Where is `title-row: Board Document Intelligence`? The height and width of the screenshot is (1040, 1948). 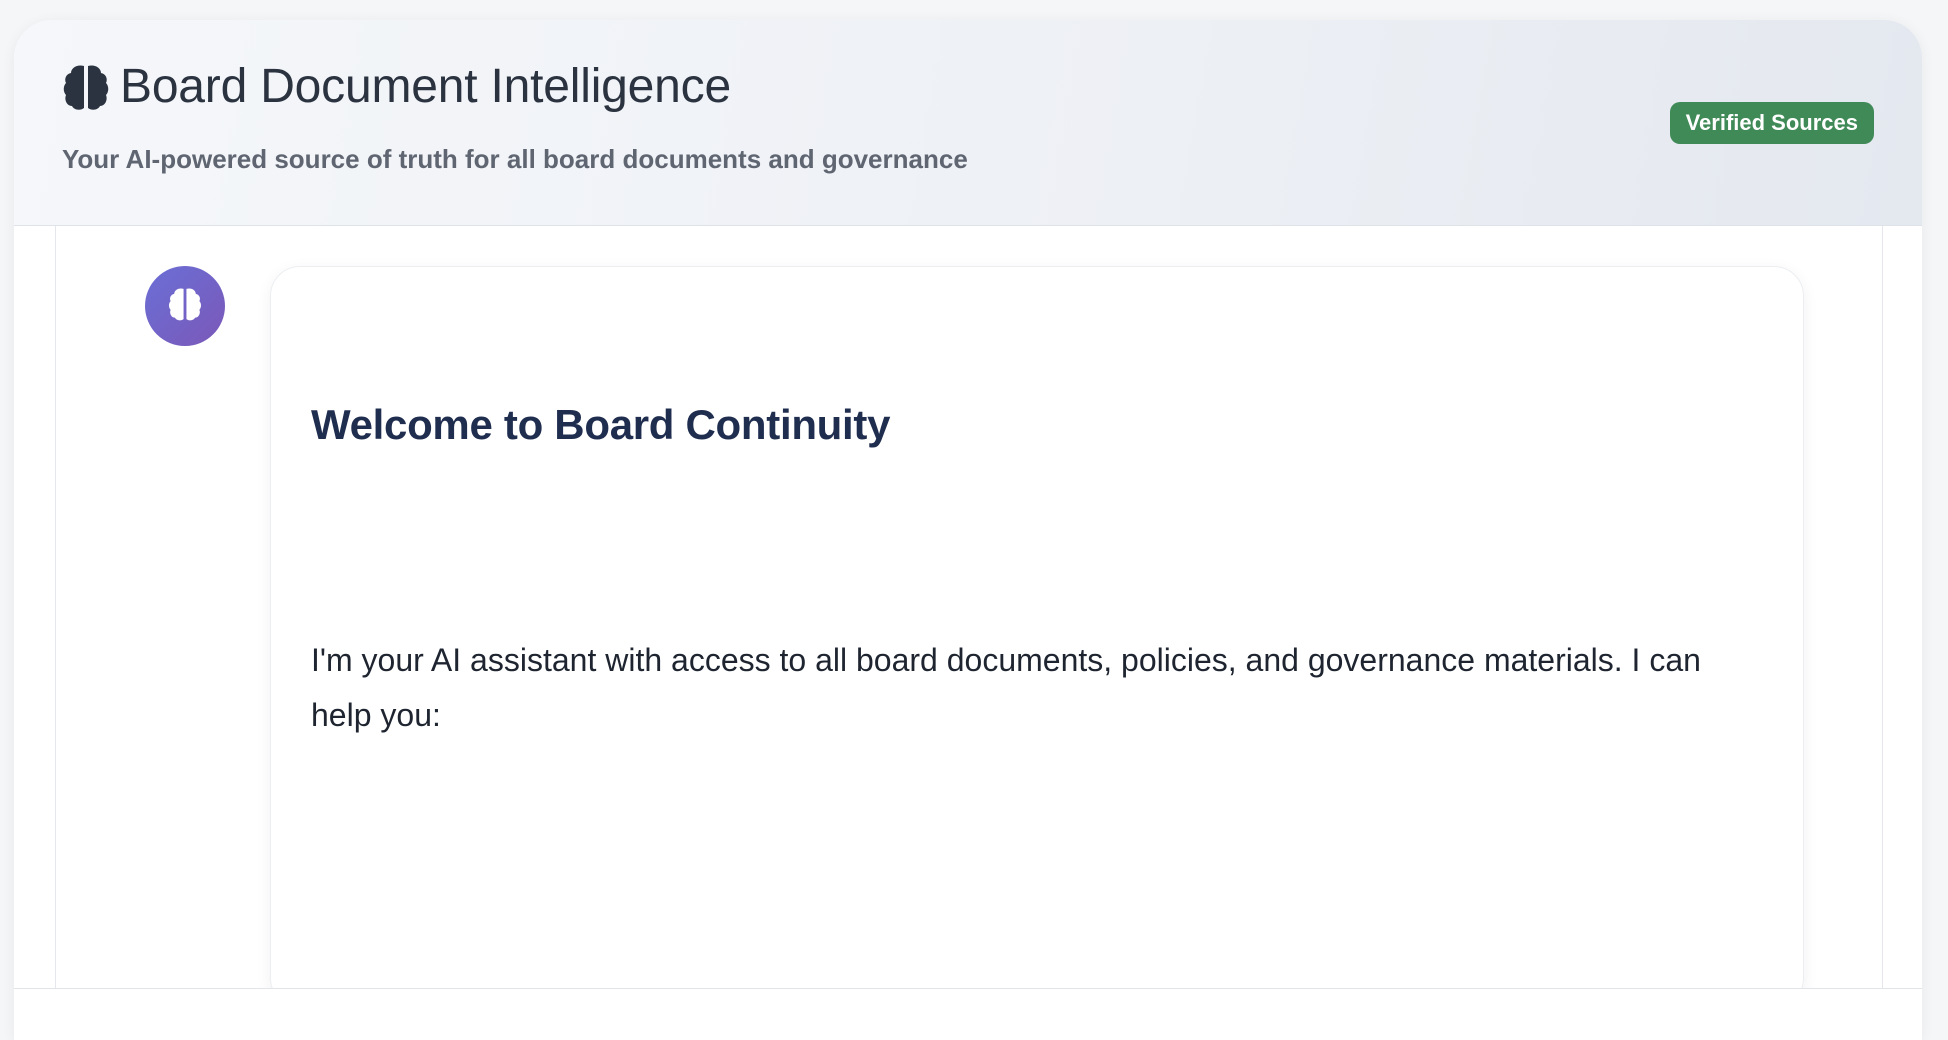
title-row: Board Document Intelligence is located at coordinates (396, 87).